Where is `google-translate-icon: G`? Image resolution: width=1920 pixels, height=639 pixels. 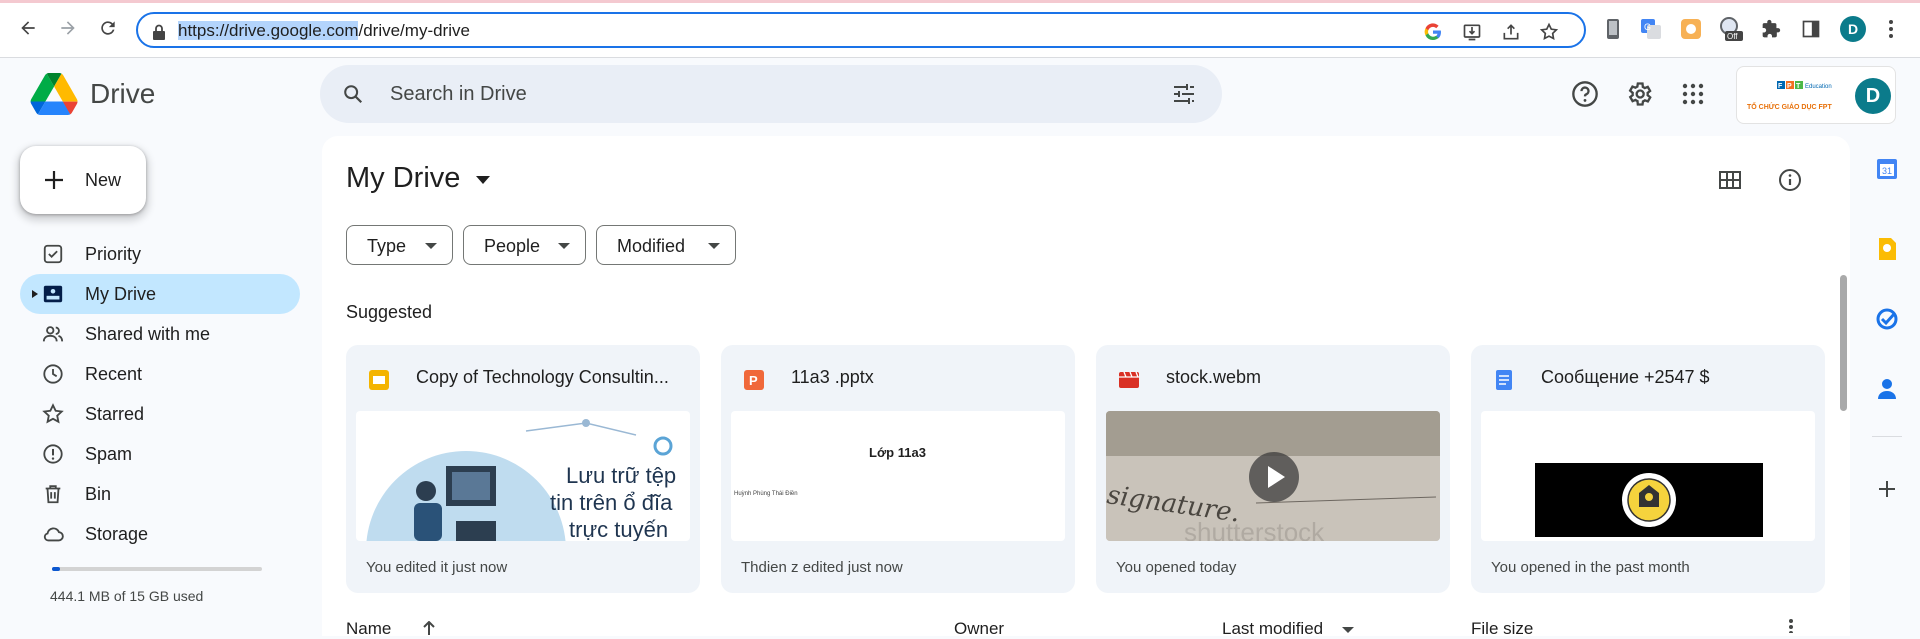
google-translate-icon: G is located at coordinates (1651, 29).